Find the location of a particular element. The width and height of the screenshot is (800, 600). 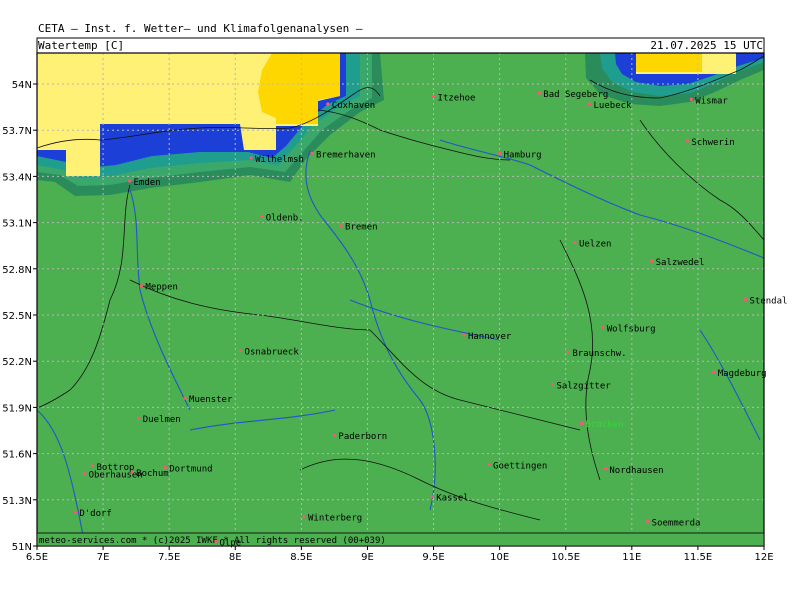

lon-tick-label: 8E is located at coordinates (235, 557).